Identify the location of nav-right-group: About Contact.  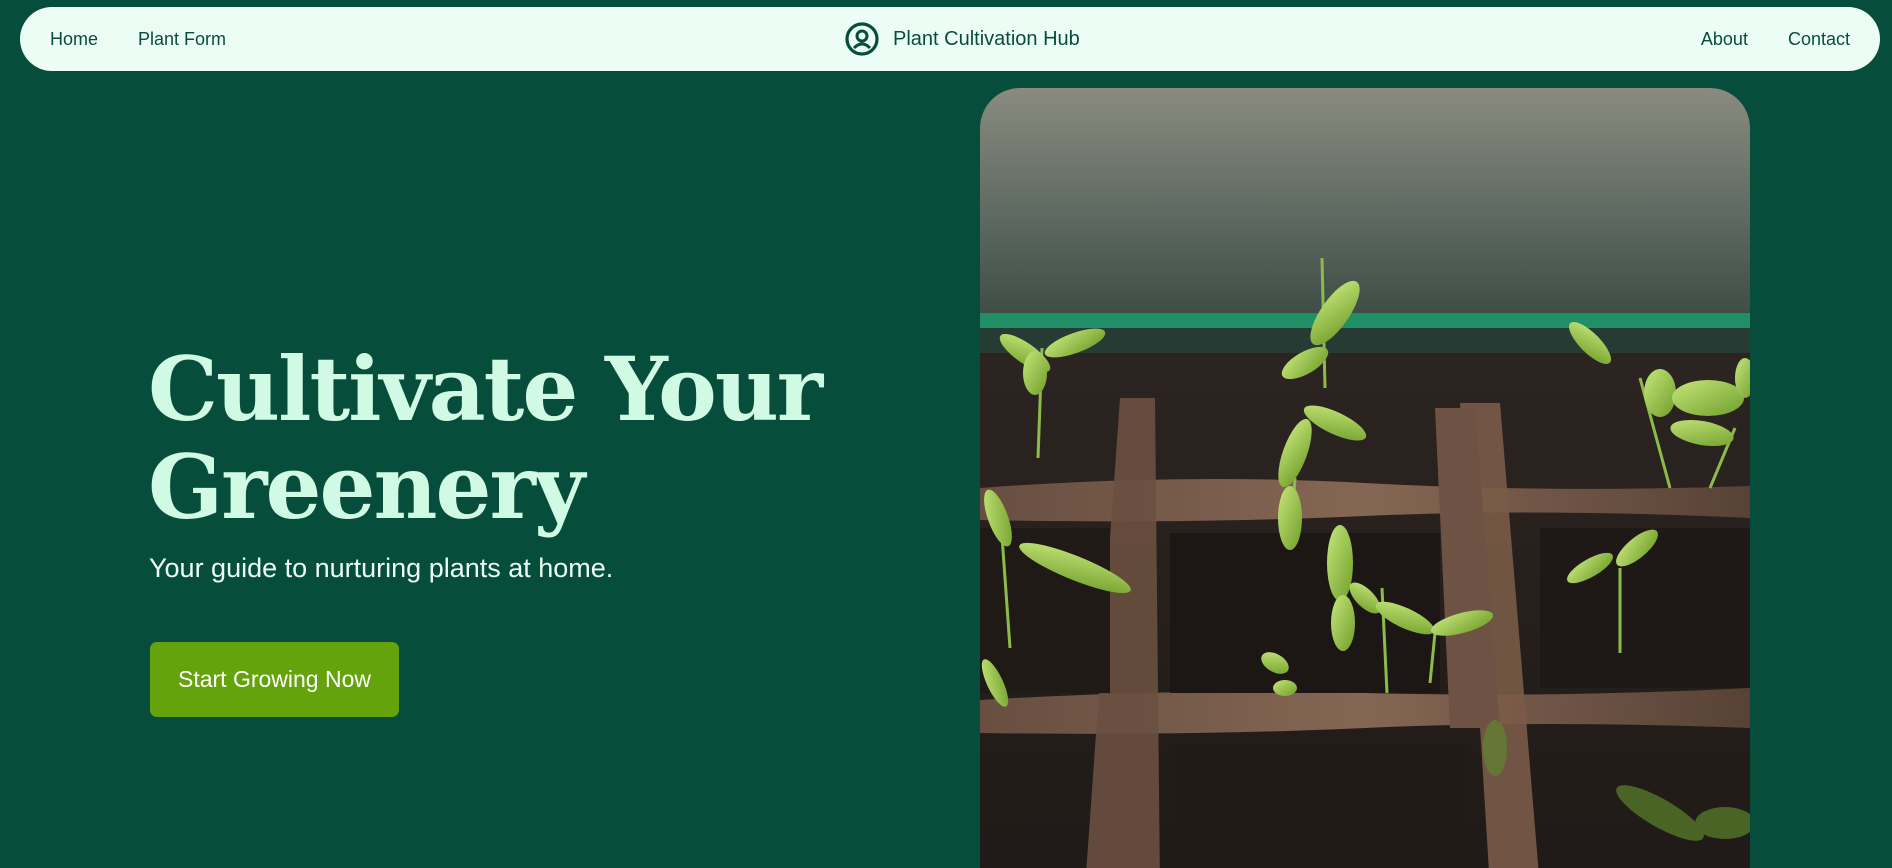
(1775, 39).